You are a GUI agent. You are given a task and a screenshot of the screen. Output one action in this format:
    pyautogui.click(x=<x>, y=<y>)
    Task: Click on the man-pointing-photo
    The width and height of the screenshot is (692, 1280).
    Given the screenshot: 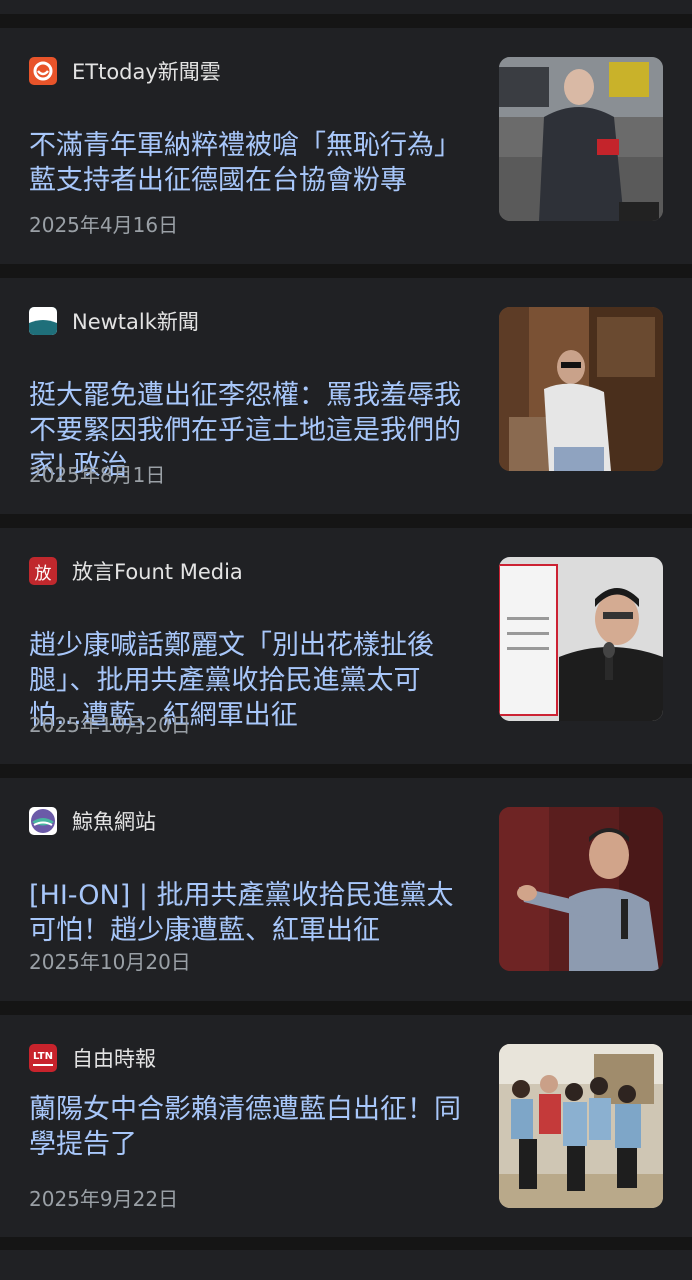 What is the action you would take?
    pyautogui.click(x=581, y=889)
    